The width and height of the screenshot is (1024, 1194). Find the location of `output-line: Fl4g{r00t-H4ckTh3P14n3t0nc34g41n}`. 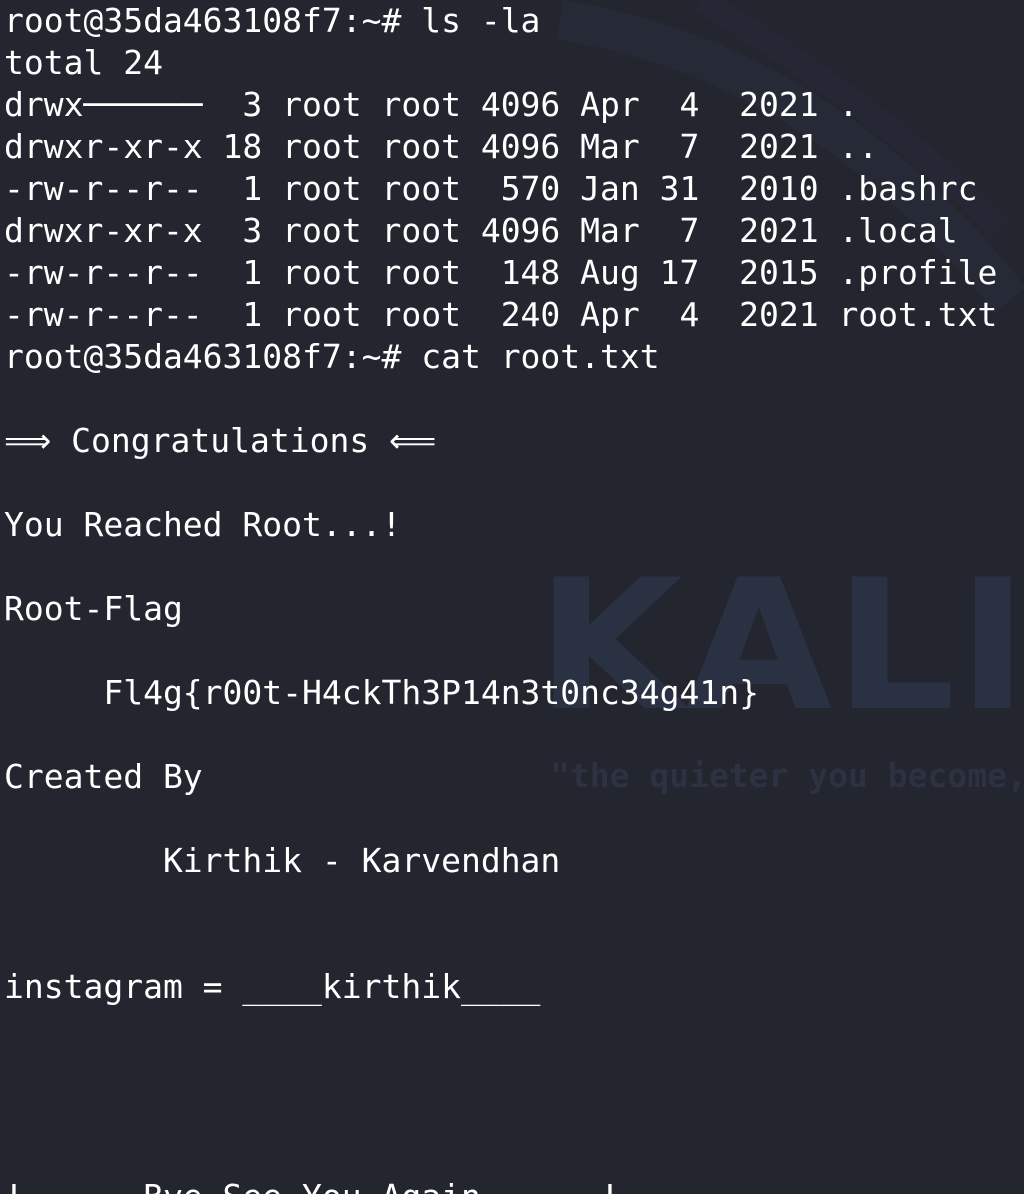

output-line: Fl4g{r00t-H4ckTh3P14n3t0nc34g41n} is located at coordinates (381, 692).